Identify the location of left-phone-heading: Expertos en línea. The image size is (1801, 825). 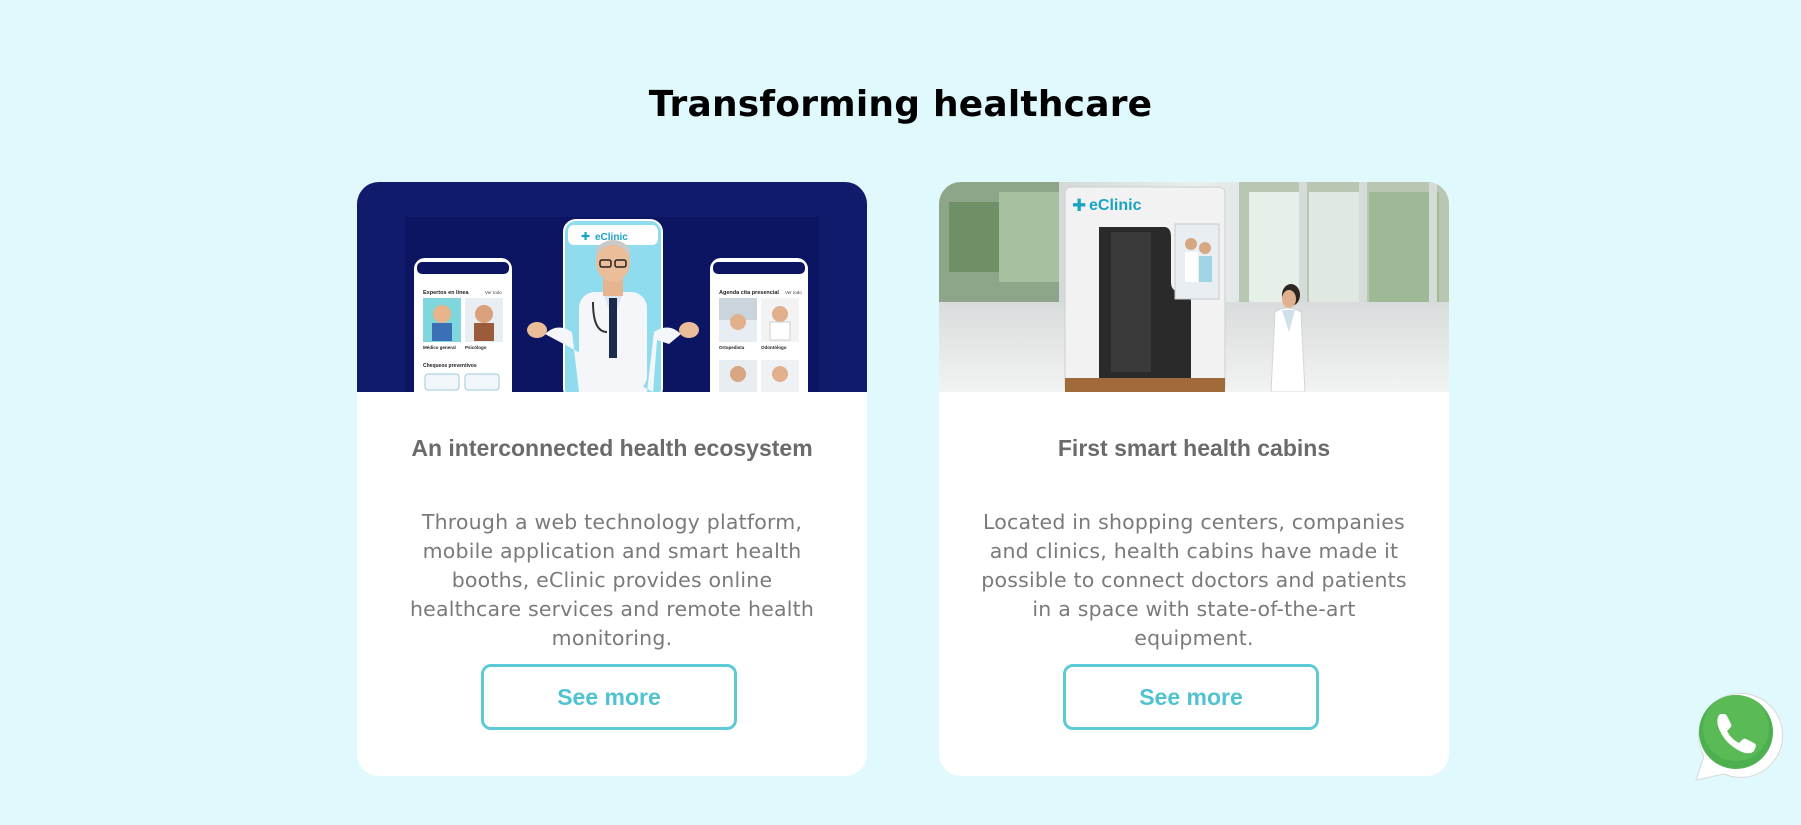
(446, 293).